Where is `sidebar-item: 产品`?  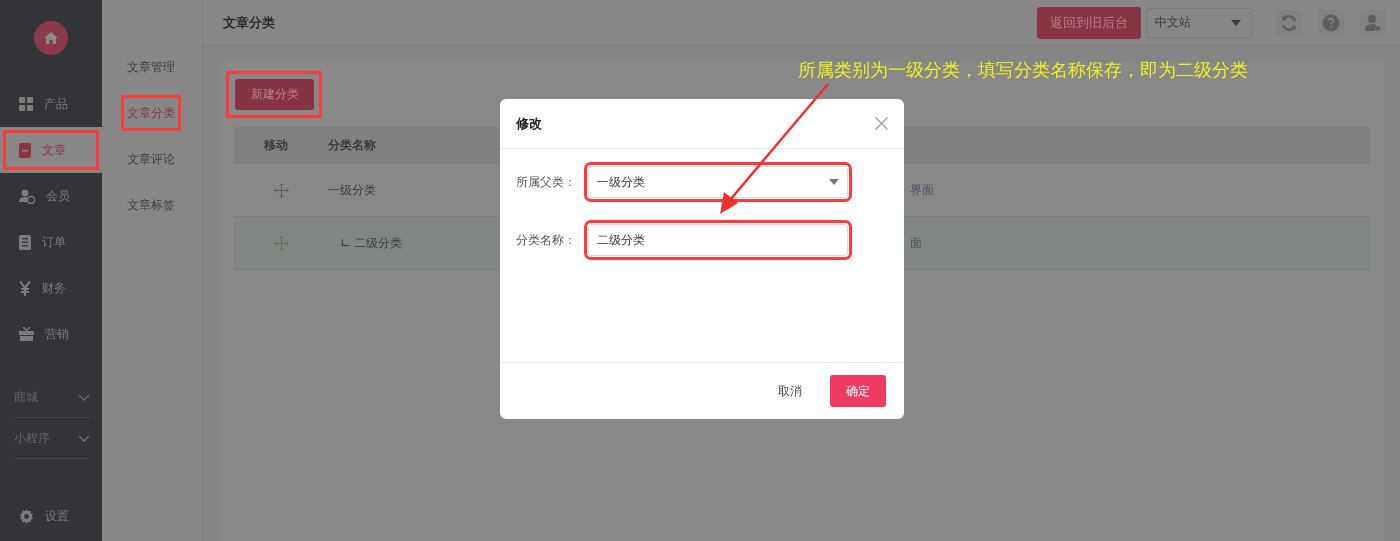 sidebar-item: 产品 is located at coordinates (51, 104).